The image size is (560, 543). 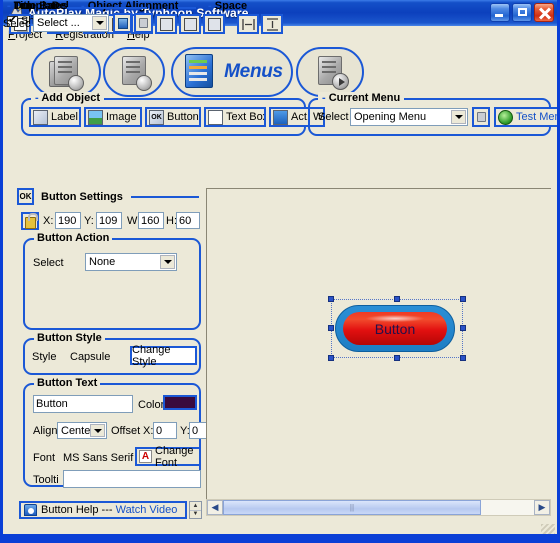 I want to click on spinner-down-icon: ▼, so click(x=195, y=515).